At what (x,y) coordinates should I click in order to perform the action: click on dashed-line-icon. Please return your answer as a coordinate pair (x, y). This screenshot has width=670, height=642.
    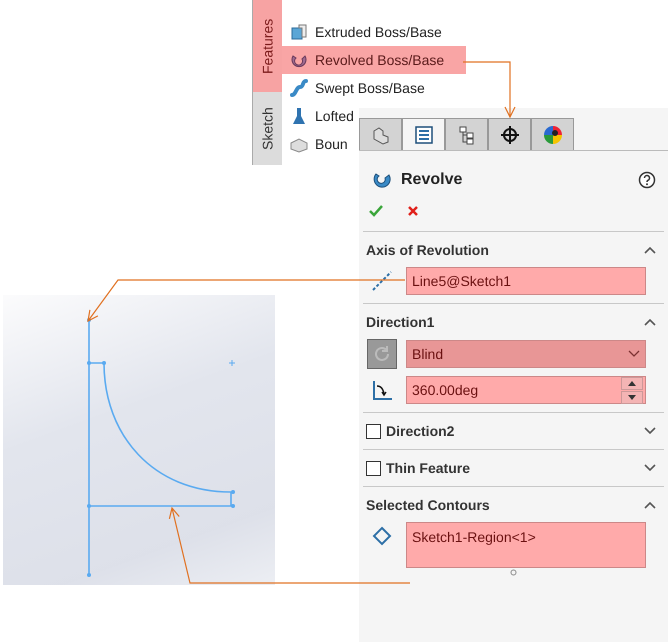
    Looking at the image, I should click on (382, 281).